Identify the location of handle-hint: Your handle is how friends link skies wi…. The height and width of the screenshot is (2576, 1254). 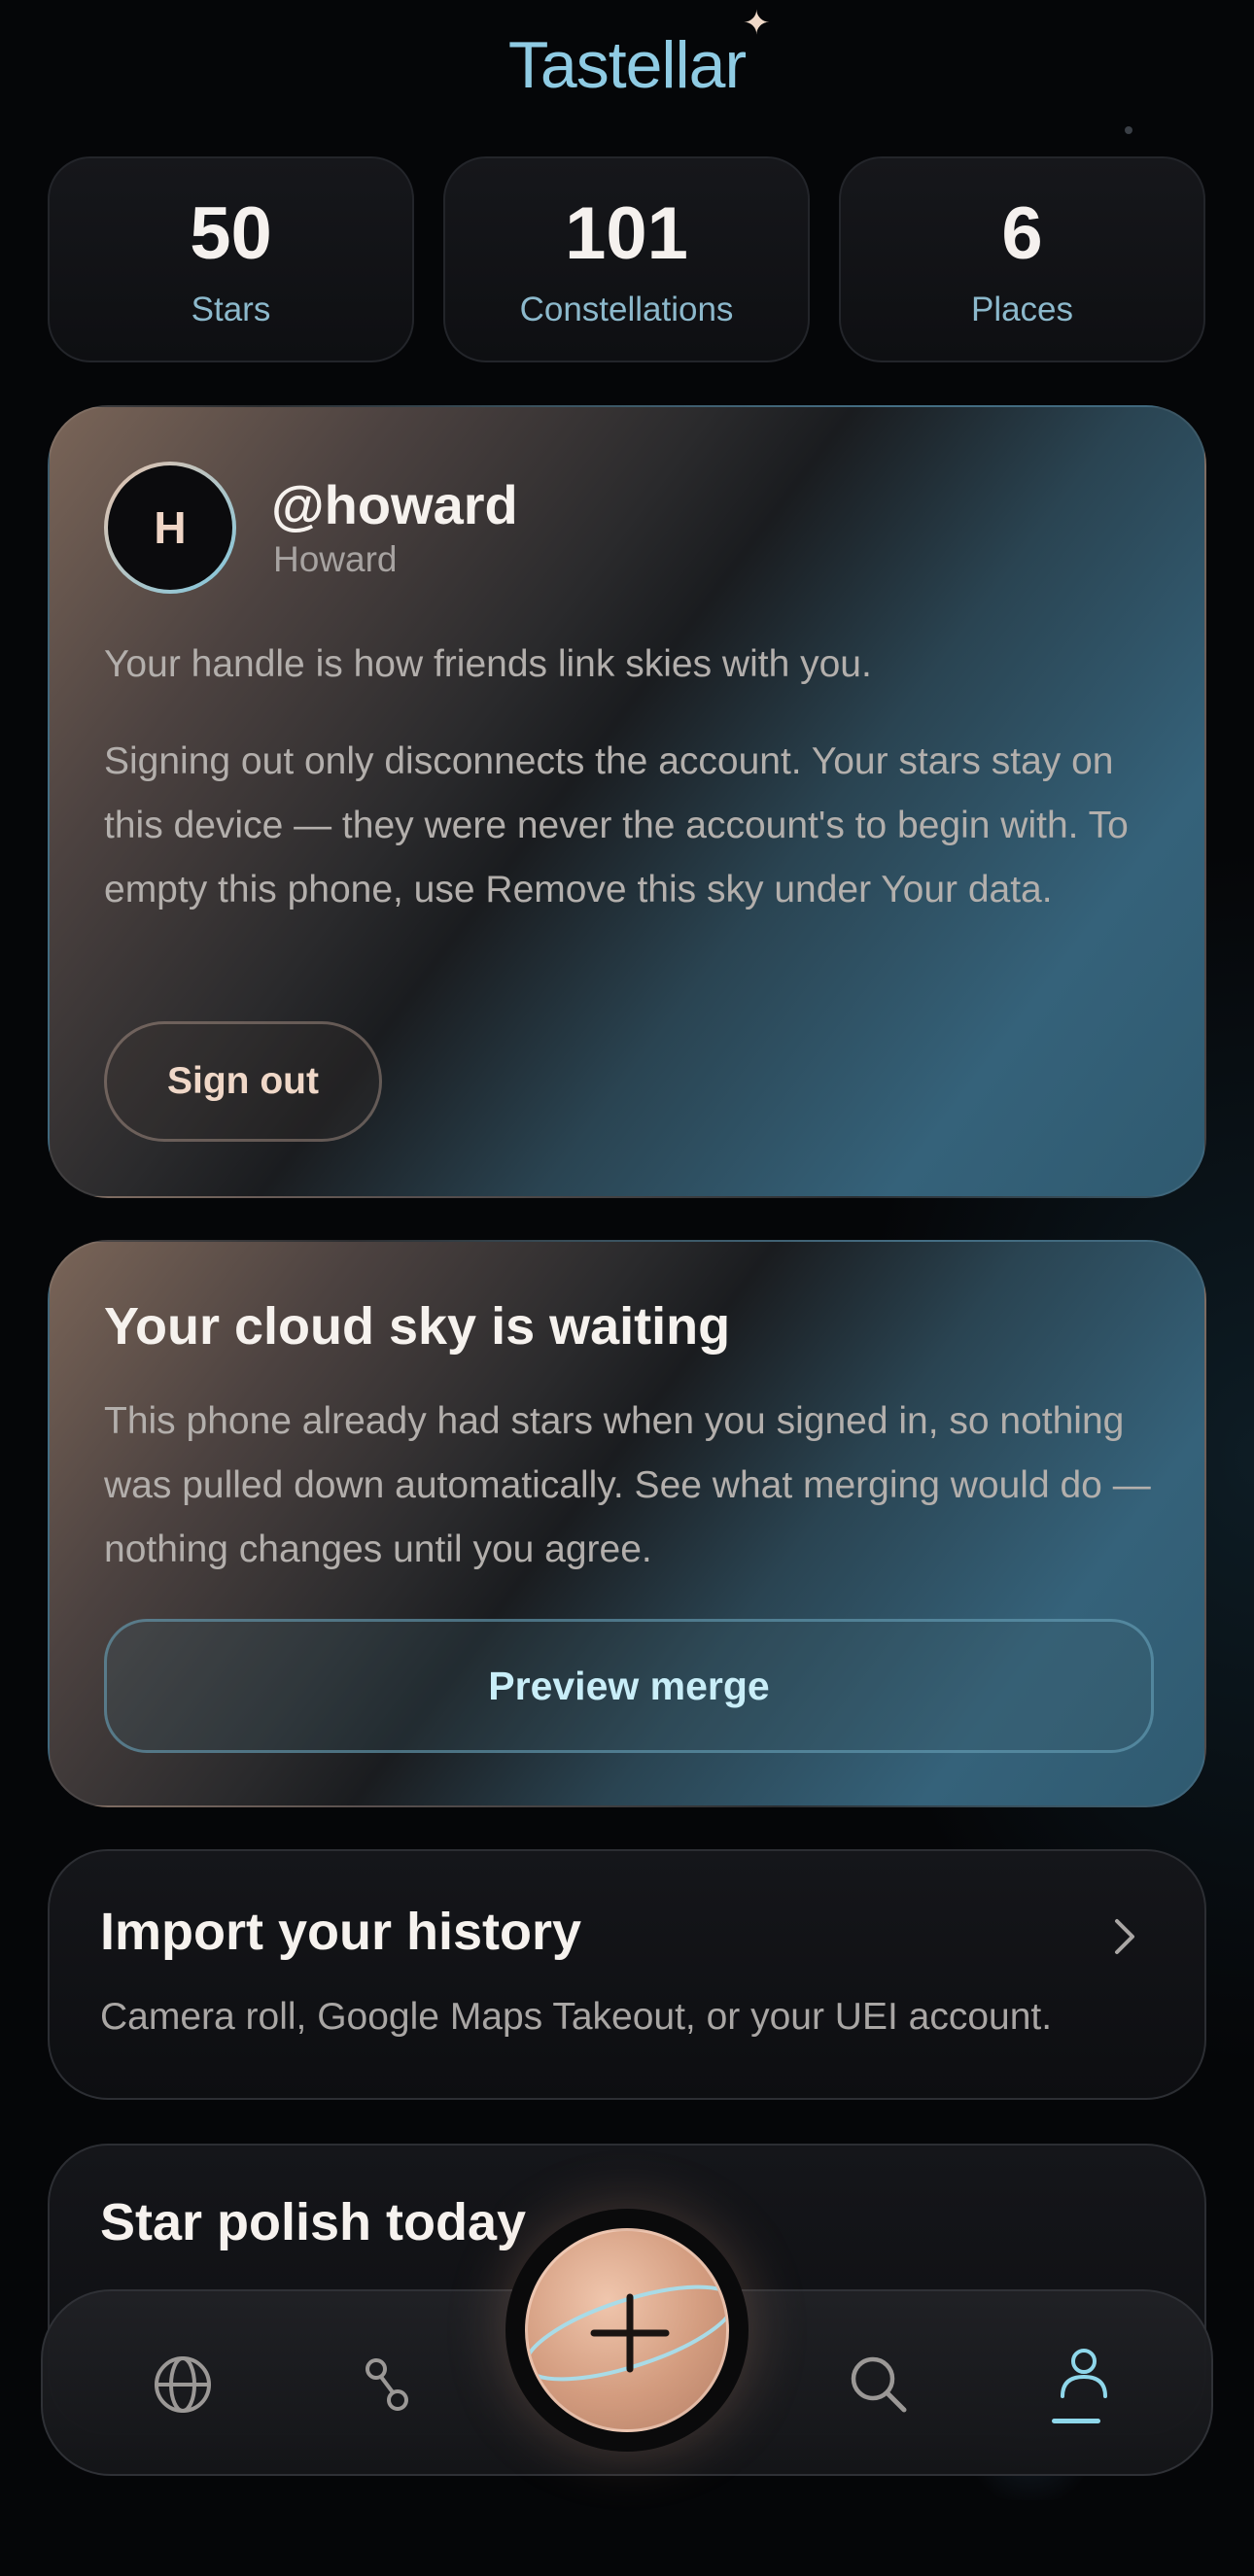
(488, 664).